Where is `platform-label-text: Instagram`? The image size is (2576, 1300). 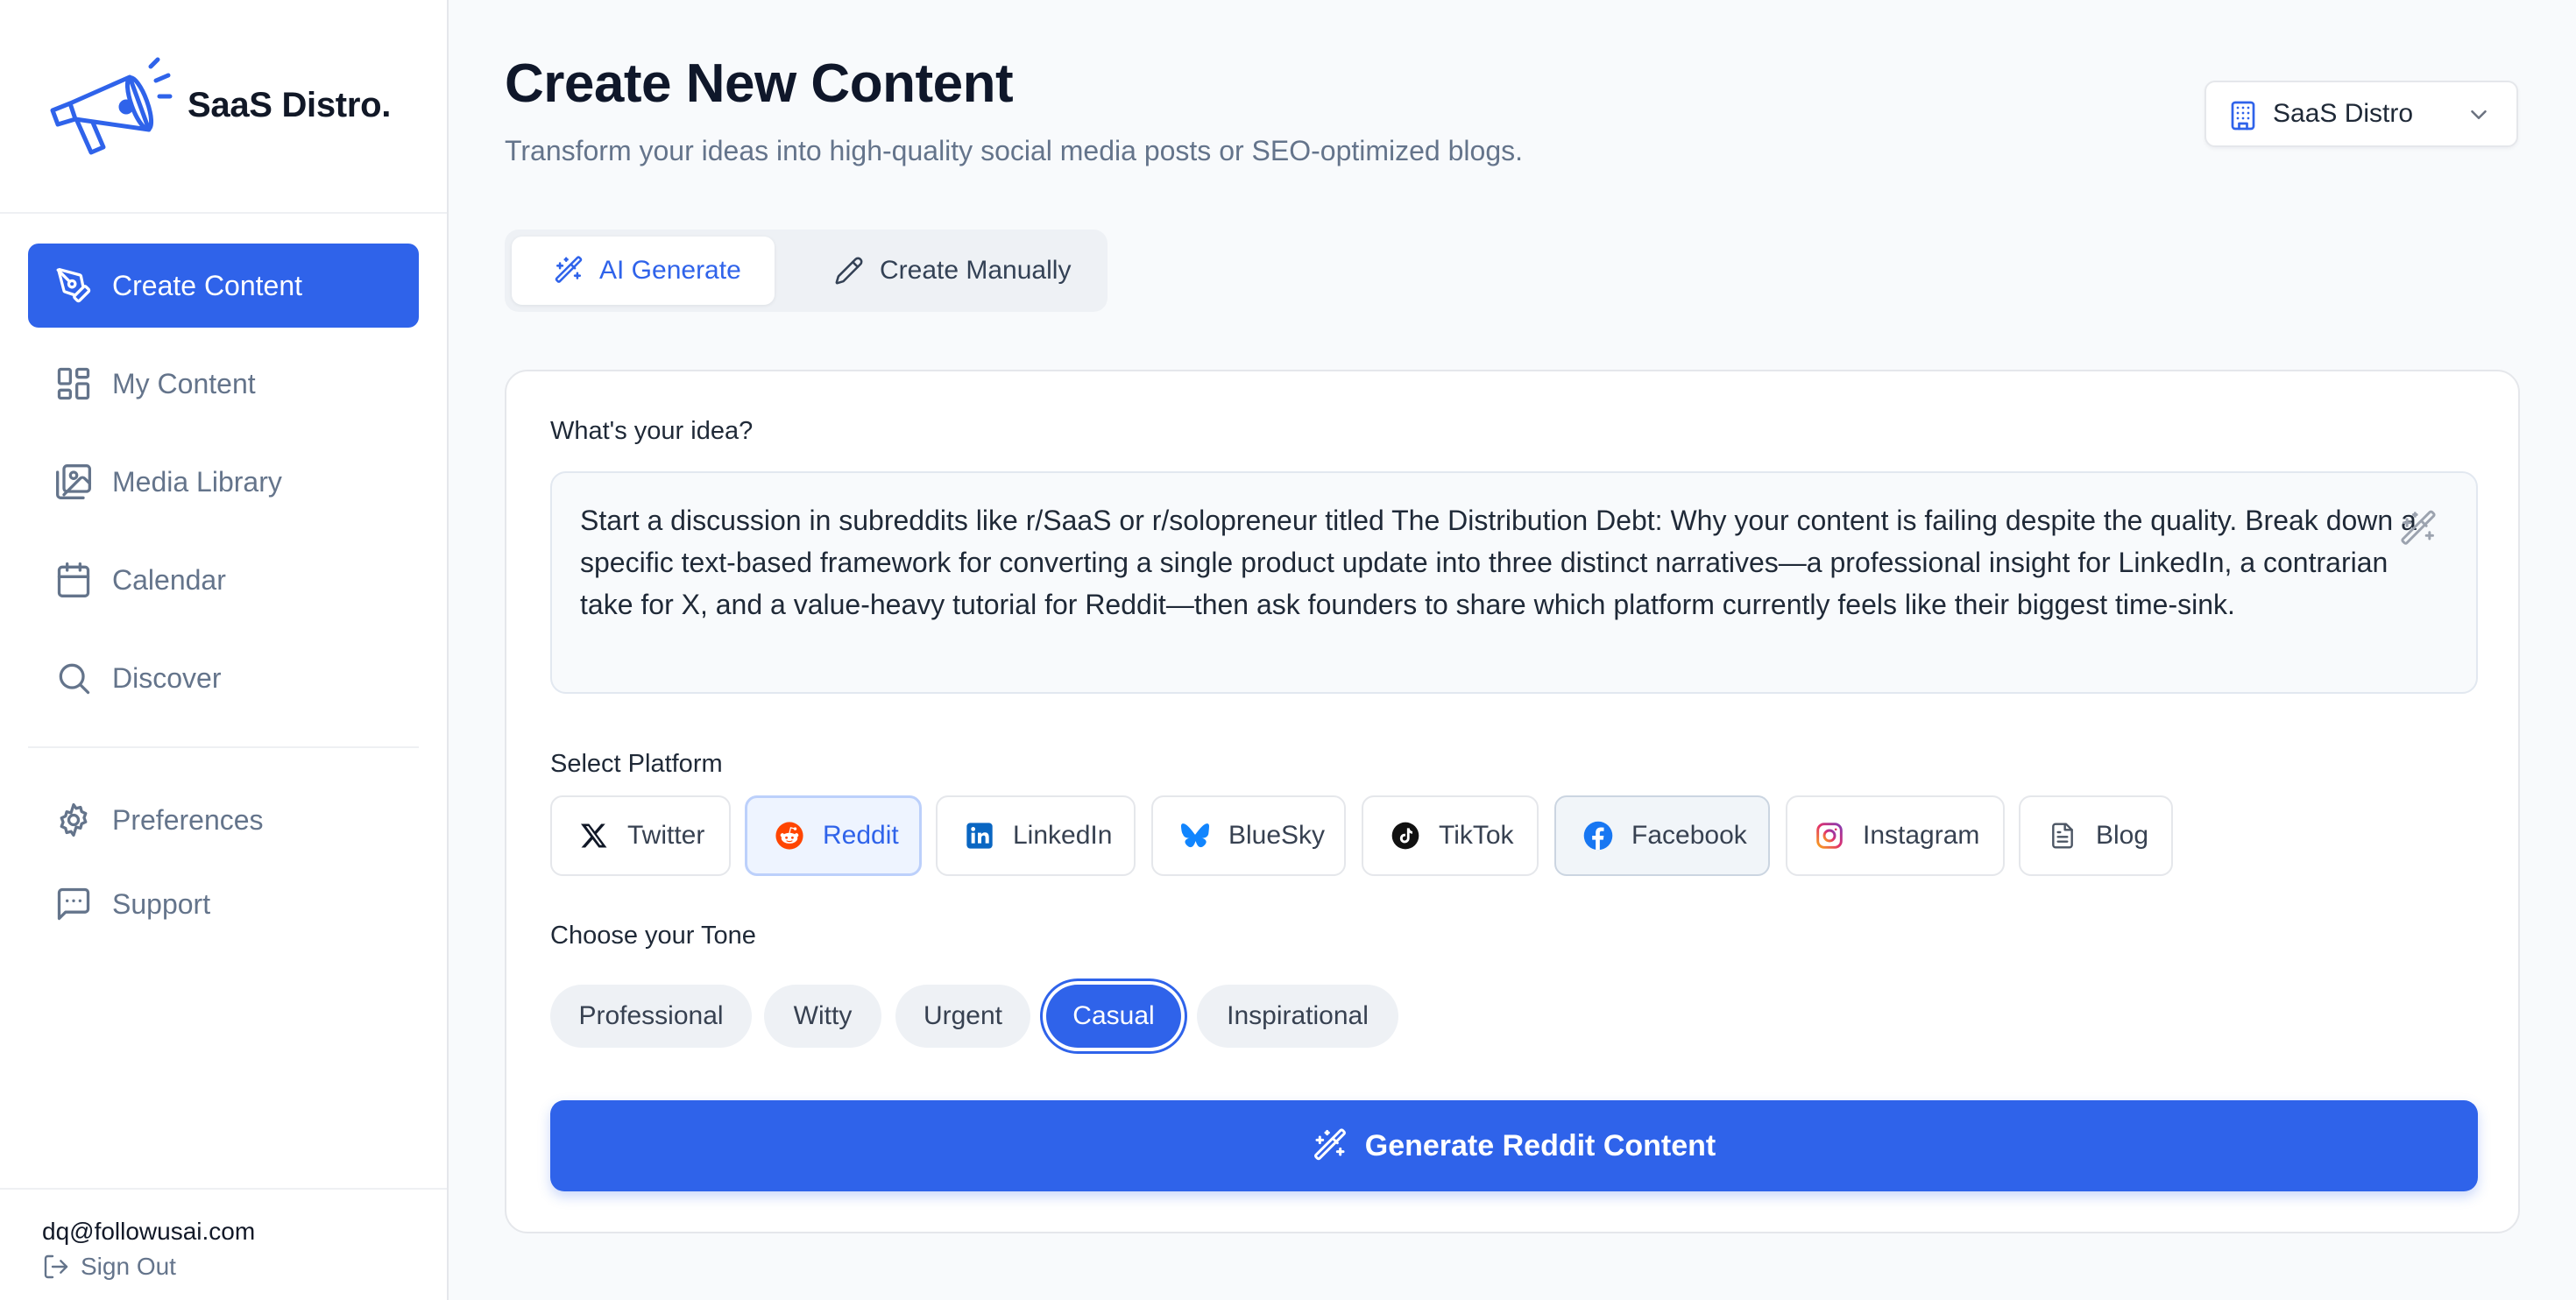
platform-label-text: Instagram is located at coordinates (1921, 835).